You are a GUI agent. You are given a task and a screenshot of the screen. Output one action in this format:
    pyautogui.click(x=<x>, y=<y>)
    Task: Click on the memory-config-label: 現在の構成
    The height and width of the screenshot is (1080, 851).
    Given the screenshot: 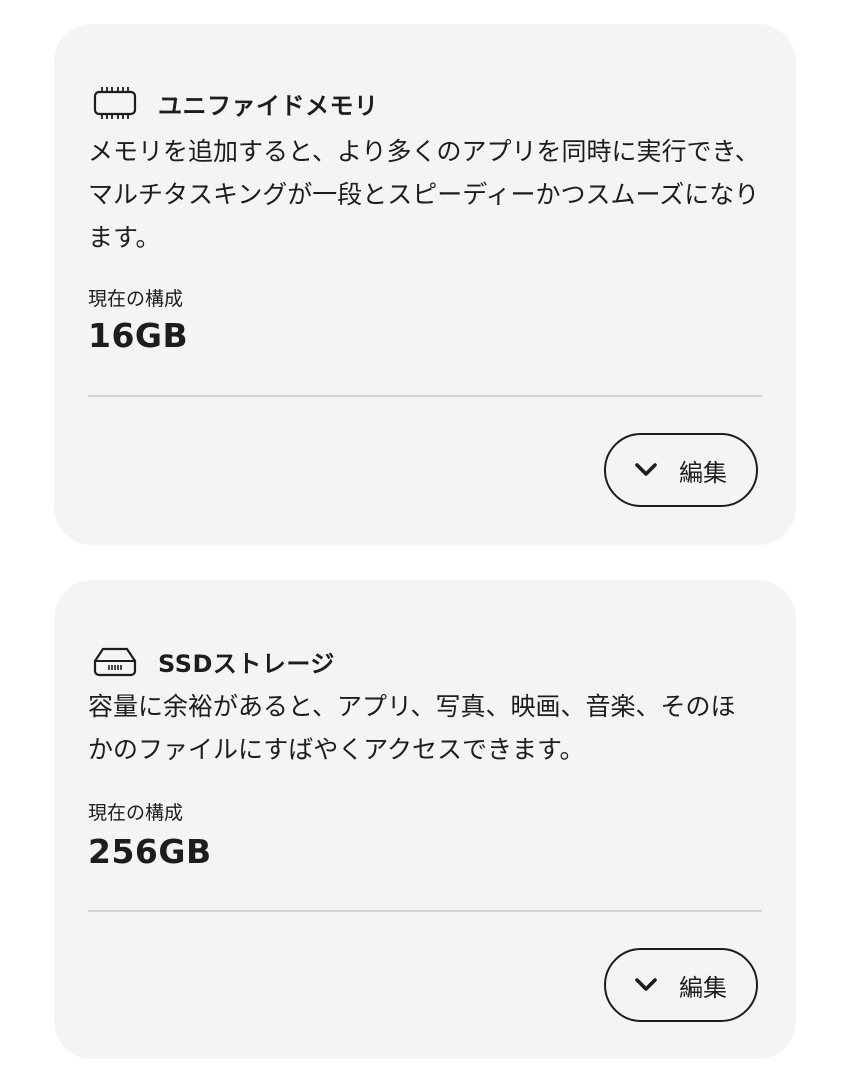 What is the action you would take?
    pyautogui.click(x=136, y=299)
    